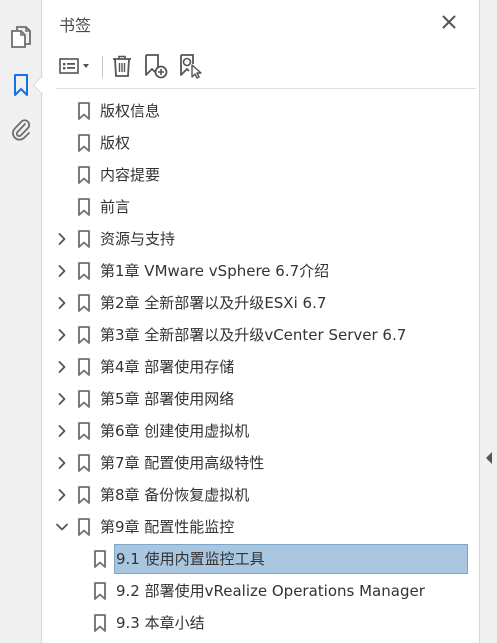 This screenshot has width=497, height=643. Describe the element at coordinates (160, 623) in the screenshot. I see `bookmark-label: 9.3 本章小结` at that location.